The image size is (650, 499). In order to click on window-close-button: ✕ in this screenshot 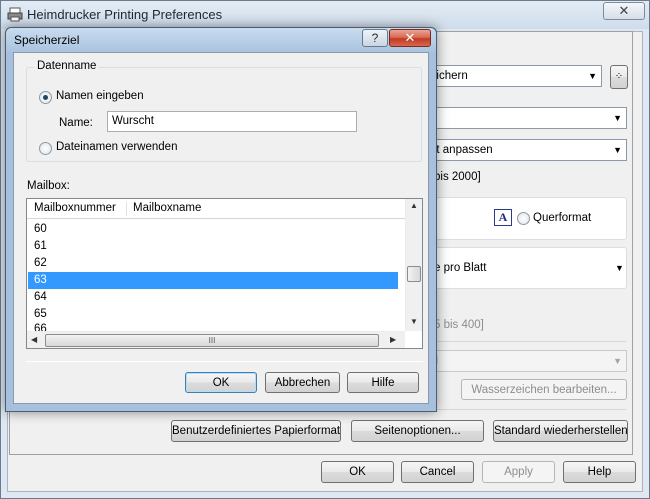, I will do `click(624, 11)`.